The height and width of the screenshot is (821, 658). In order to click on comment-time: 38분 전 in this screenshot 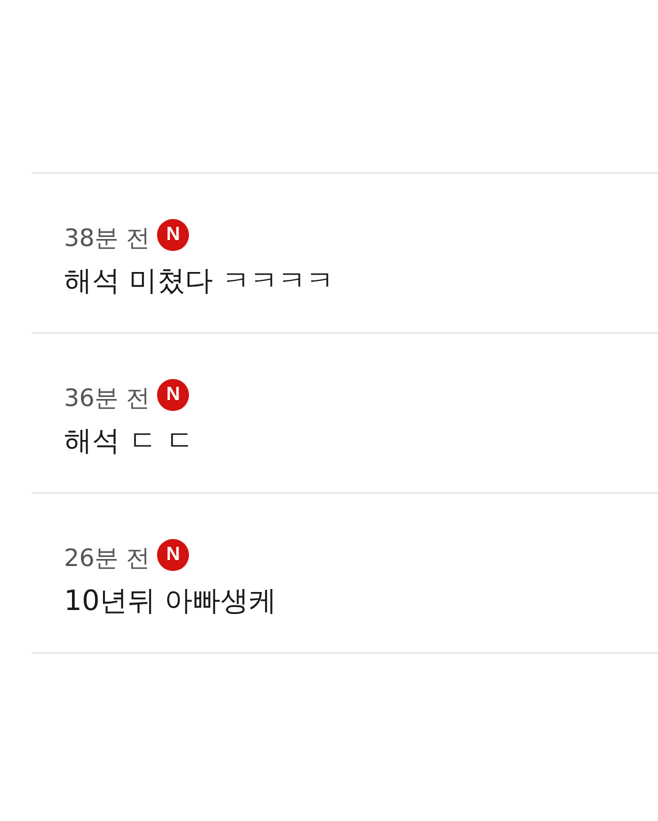, I will do `click(107, 238)`.